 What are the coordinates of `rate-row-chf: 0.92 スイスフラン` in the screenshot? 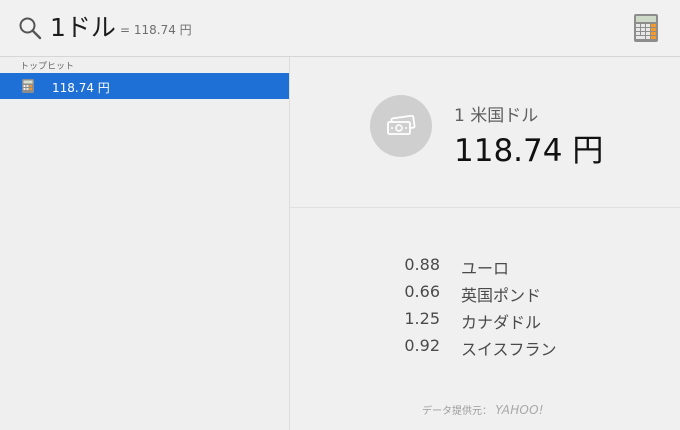 It's located at (485, 349).